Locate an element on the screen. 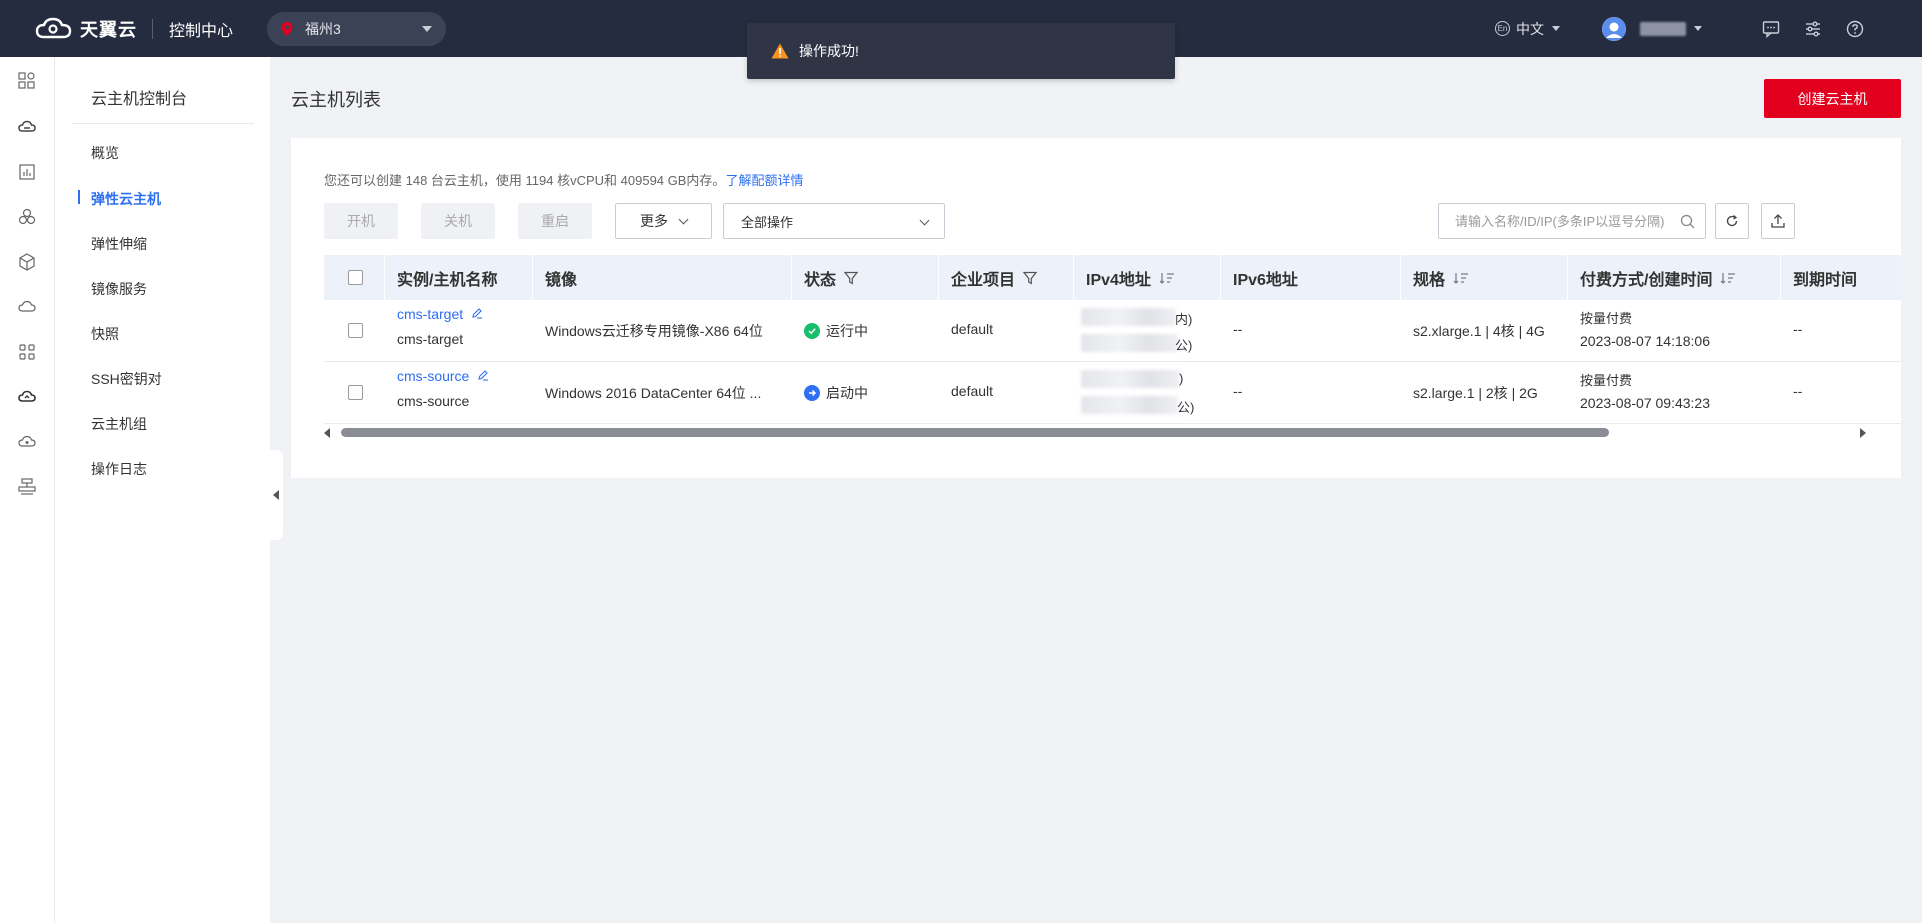  active-indicator is located at coordinates (79, 197).